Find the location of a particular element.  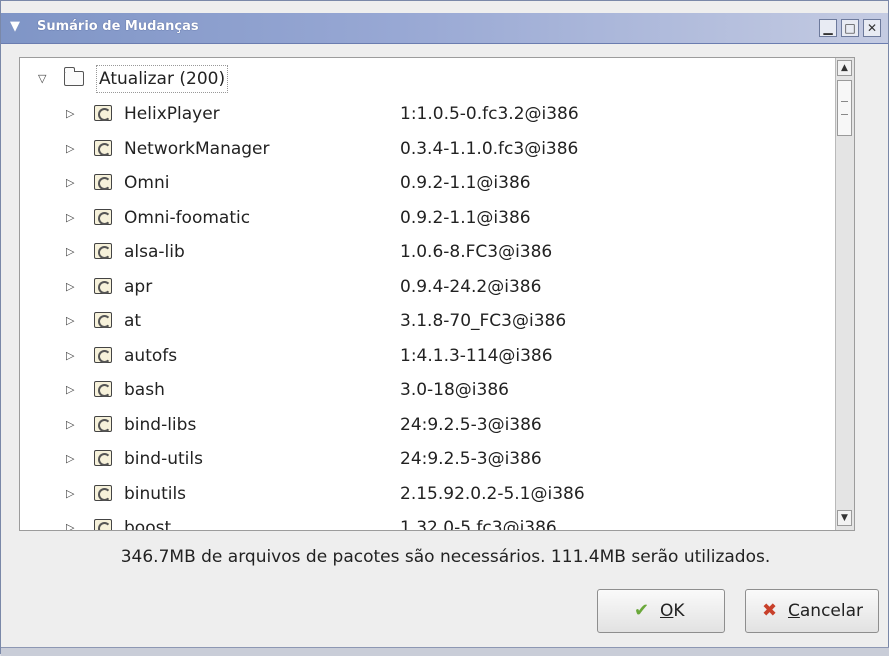

tree-root-row: ▽ Atualizar (200) is located at coordinates (437, 79).